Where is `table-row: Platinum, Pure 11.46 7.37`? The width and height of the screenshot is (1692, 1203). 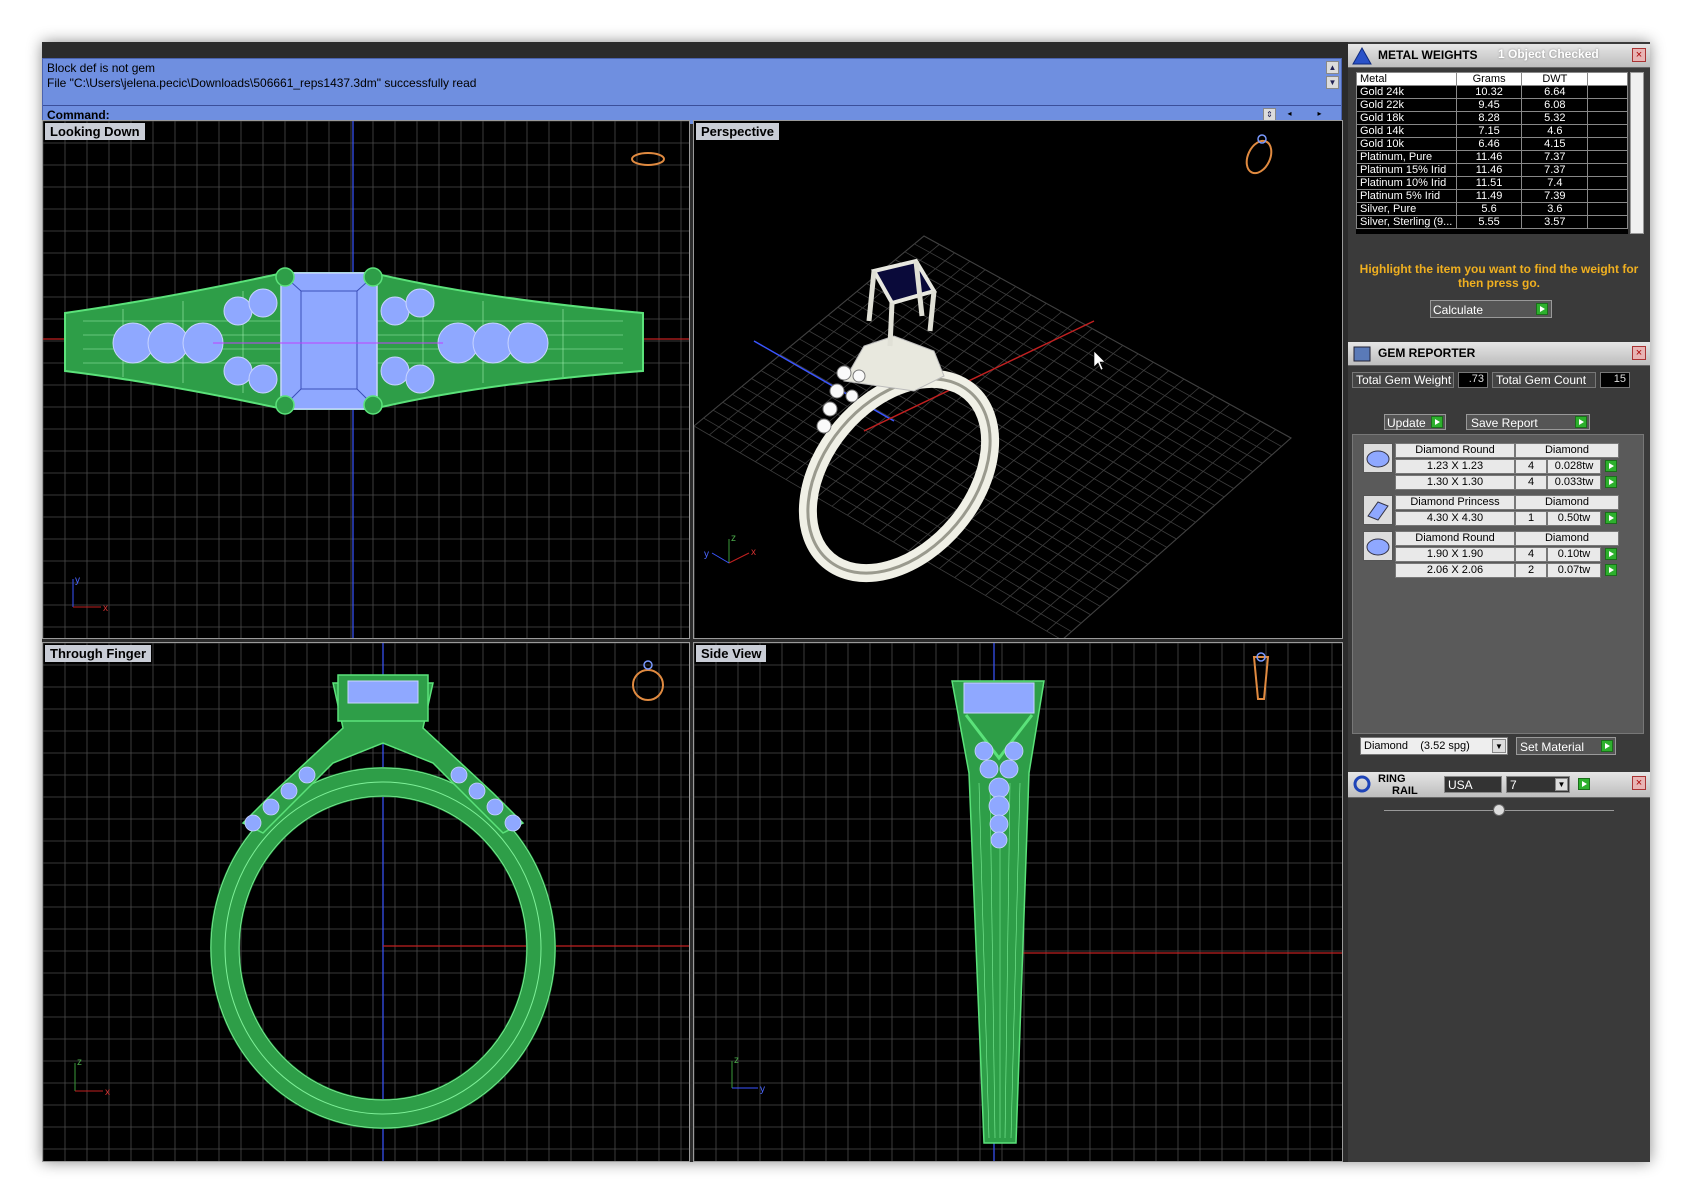 table-row: Platinum, Pure 11.46 7.37 is located at coordinates (1492, 157).